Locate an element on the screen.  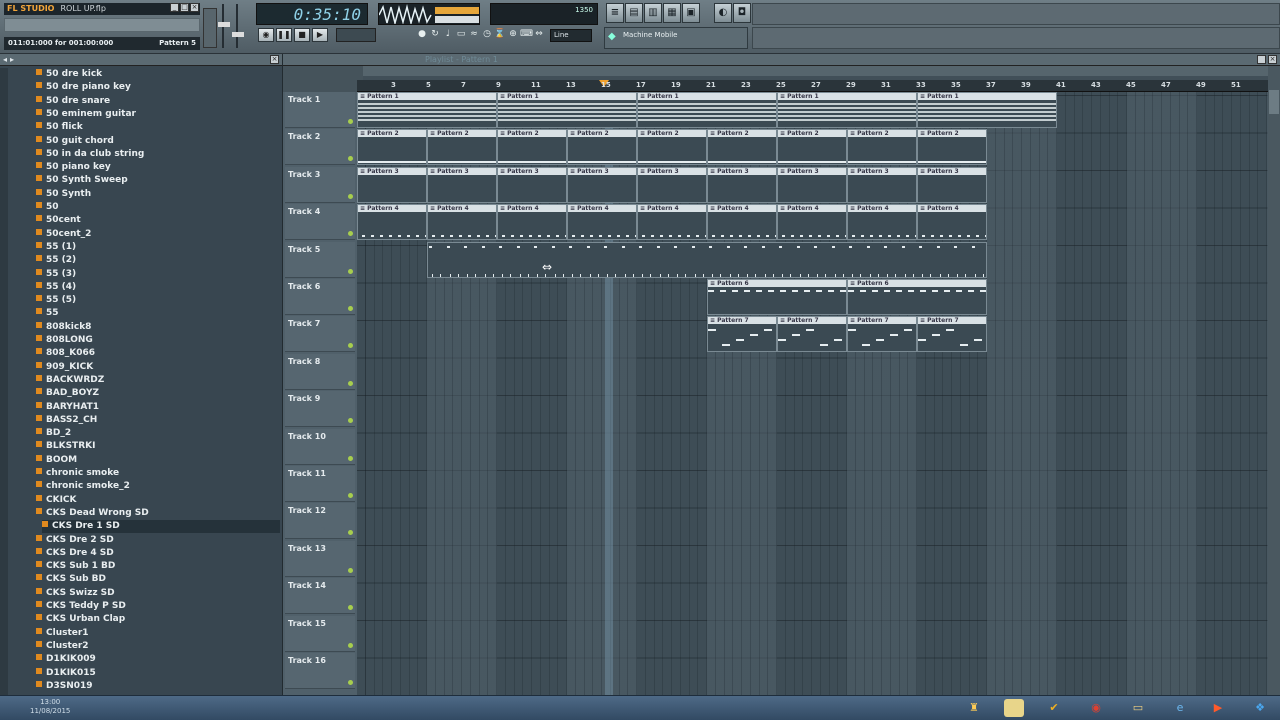
browser-item: 50 dre snare is located at coordinates (73, 101).